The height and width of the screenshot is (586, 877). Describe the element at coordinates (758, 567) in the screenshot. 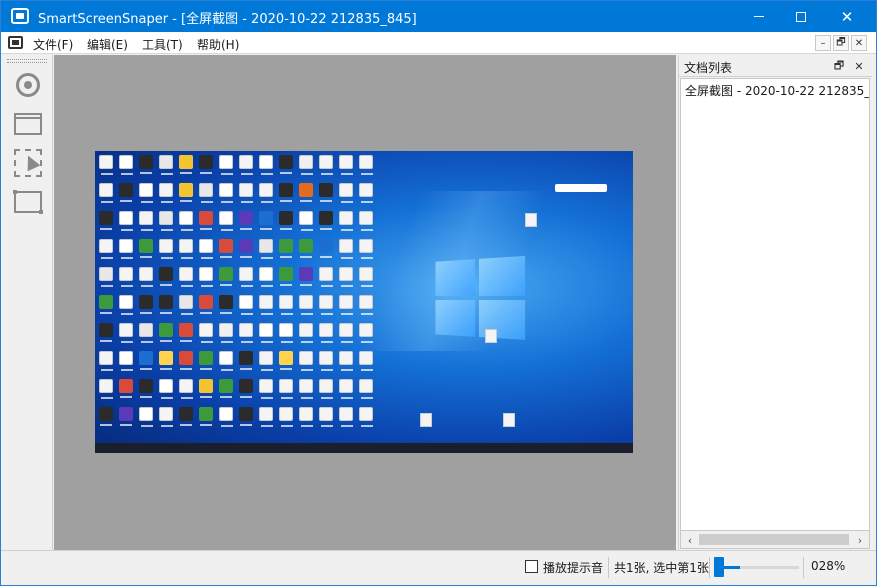

I see `zoom-slider-track` at that location.